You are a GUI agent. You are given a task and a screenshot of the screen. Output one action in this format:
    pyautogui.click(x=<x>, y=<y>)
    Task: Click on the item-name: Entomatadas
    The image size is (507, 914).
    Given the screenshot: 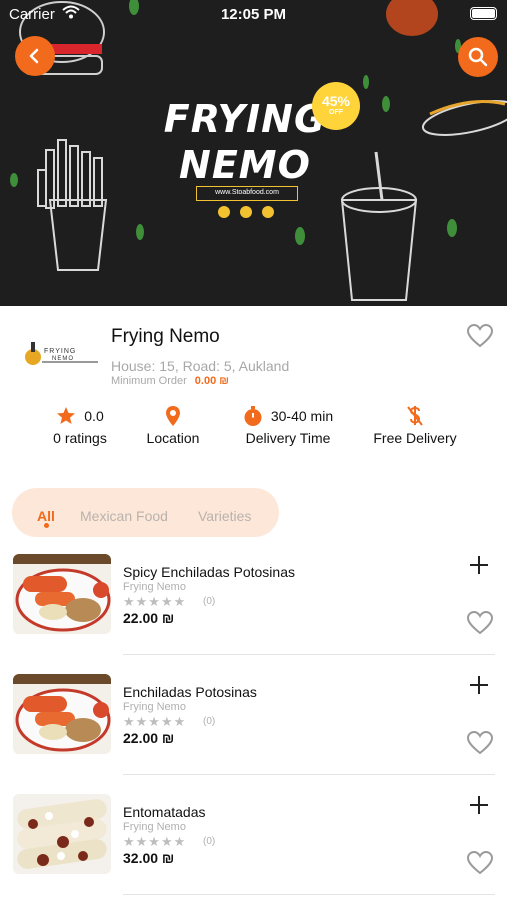 What is the action you would take?
    pyautogui.click(x=164, y=812)
    